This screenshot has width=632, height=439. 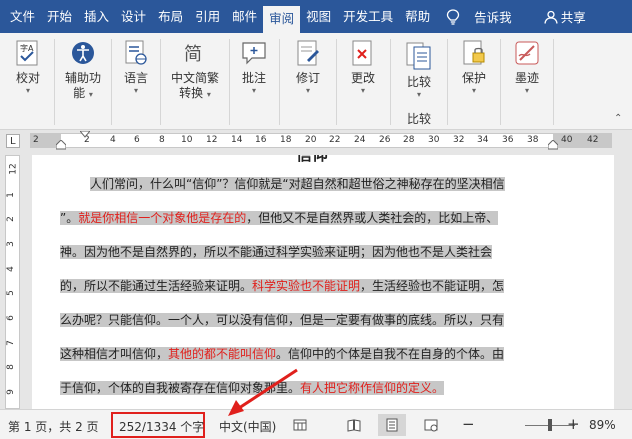 What do you see at coordinates (10, 392) in the screenshot?
I see `ruler-number: 9` at bounding box center [10, 392].